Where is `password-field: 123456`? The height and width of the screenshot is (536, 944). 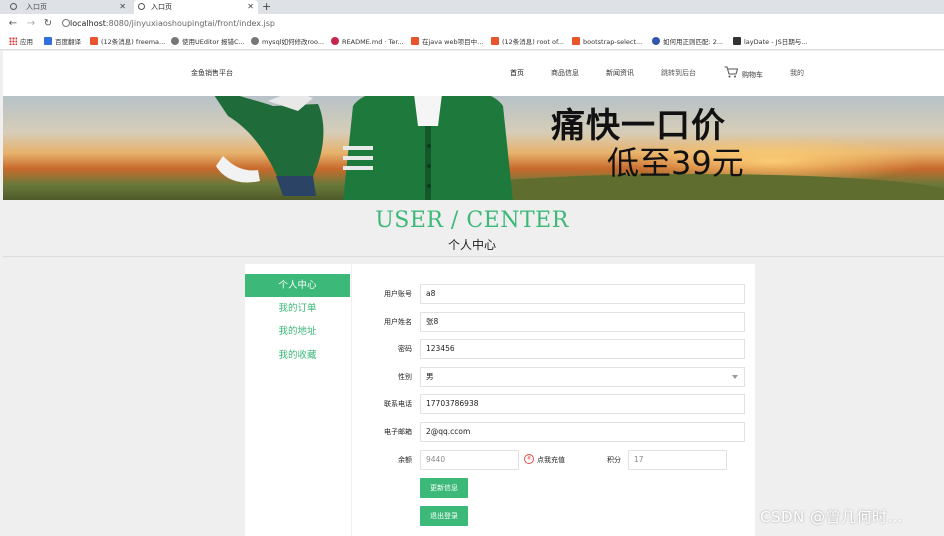 password-field: 123456 is located at coordinates (582, 349).